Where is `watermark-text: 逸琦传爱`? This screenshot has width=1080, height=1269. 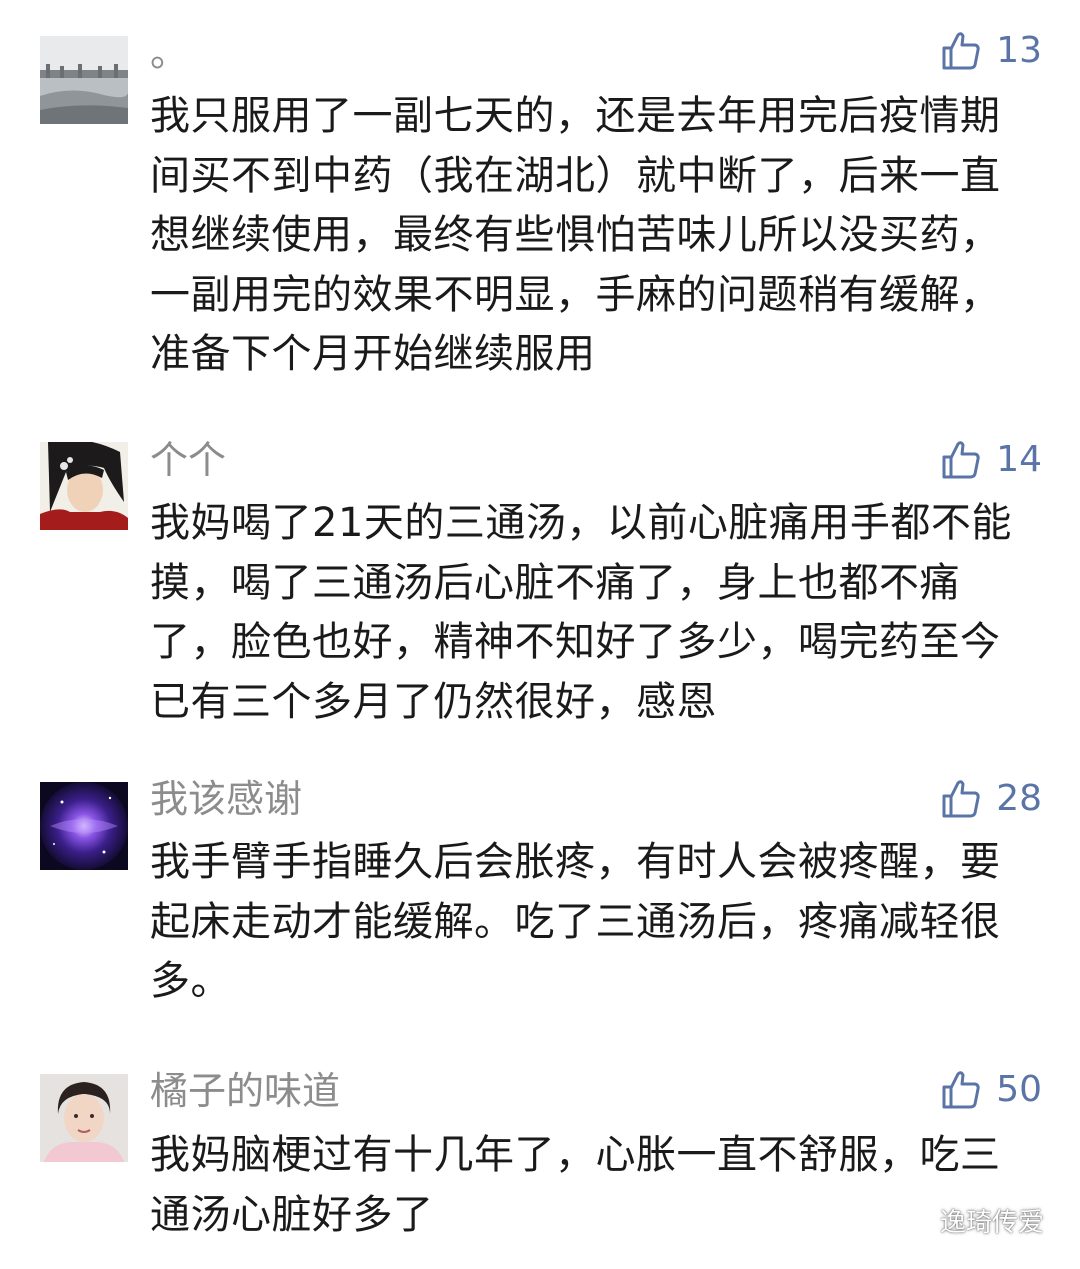 watermark-text: 逸琦传爱 is located at coordinates (991, 1223).